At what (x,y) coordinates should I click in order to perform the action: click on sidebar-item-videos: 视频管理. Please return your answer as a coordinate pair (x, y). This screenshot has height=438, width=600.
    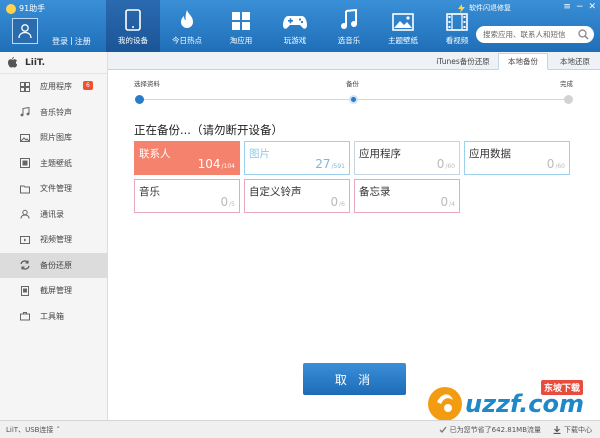
    Looking at the image, I should click on (53, 240).